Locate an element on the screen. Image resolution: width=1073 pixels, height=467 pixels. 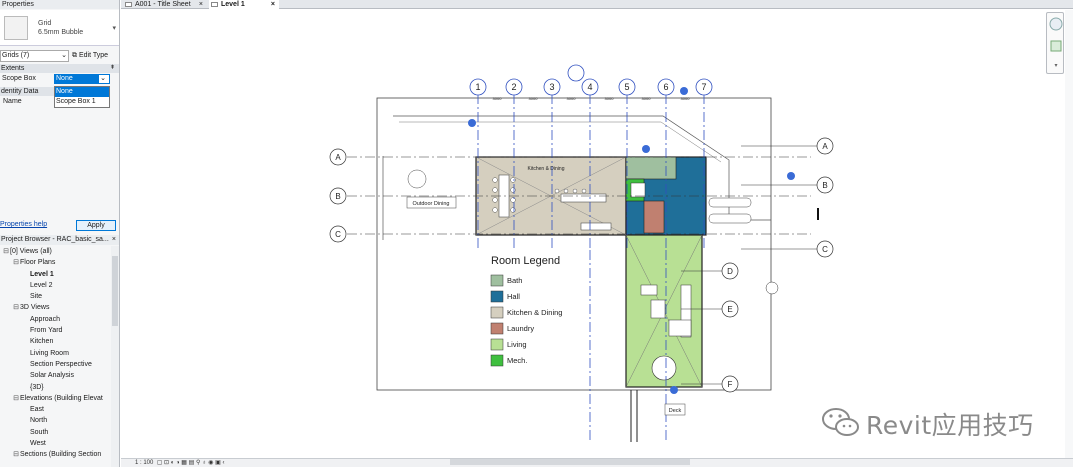
browser-item: Living Room is located at coordinates (55, 353).